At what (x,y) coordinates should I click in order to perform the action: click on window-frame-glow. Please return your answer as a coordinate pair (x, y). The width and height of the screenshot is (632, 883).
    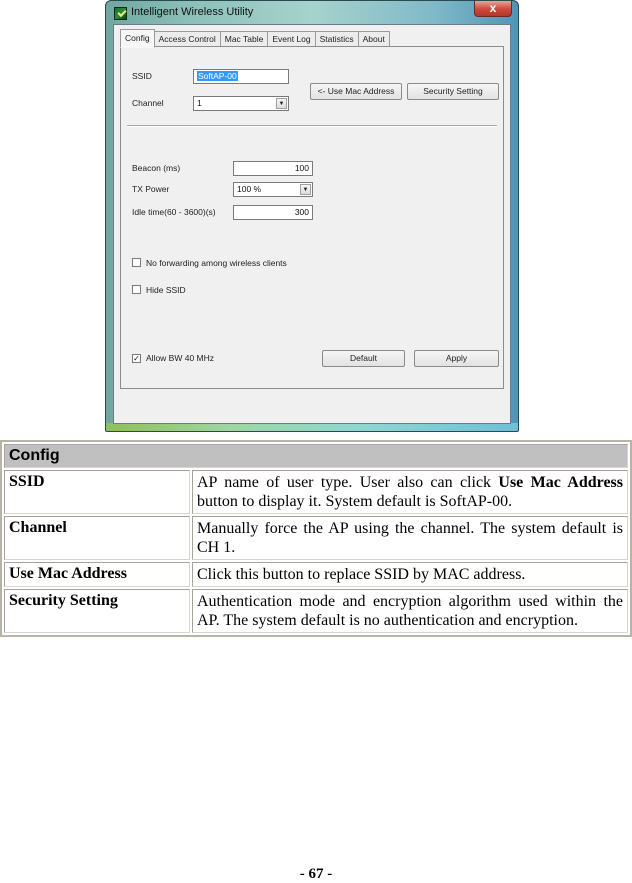
    Looking at the image, I should click on (312, 427).